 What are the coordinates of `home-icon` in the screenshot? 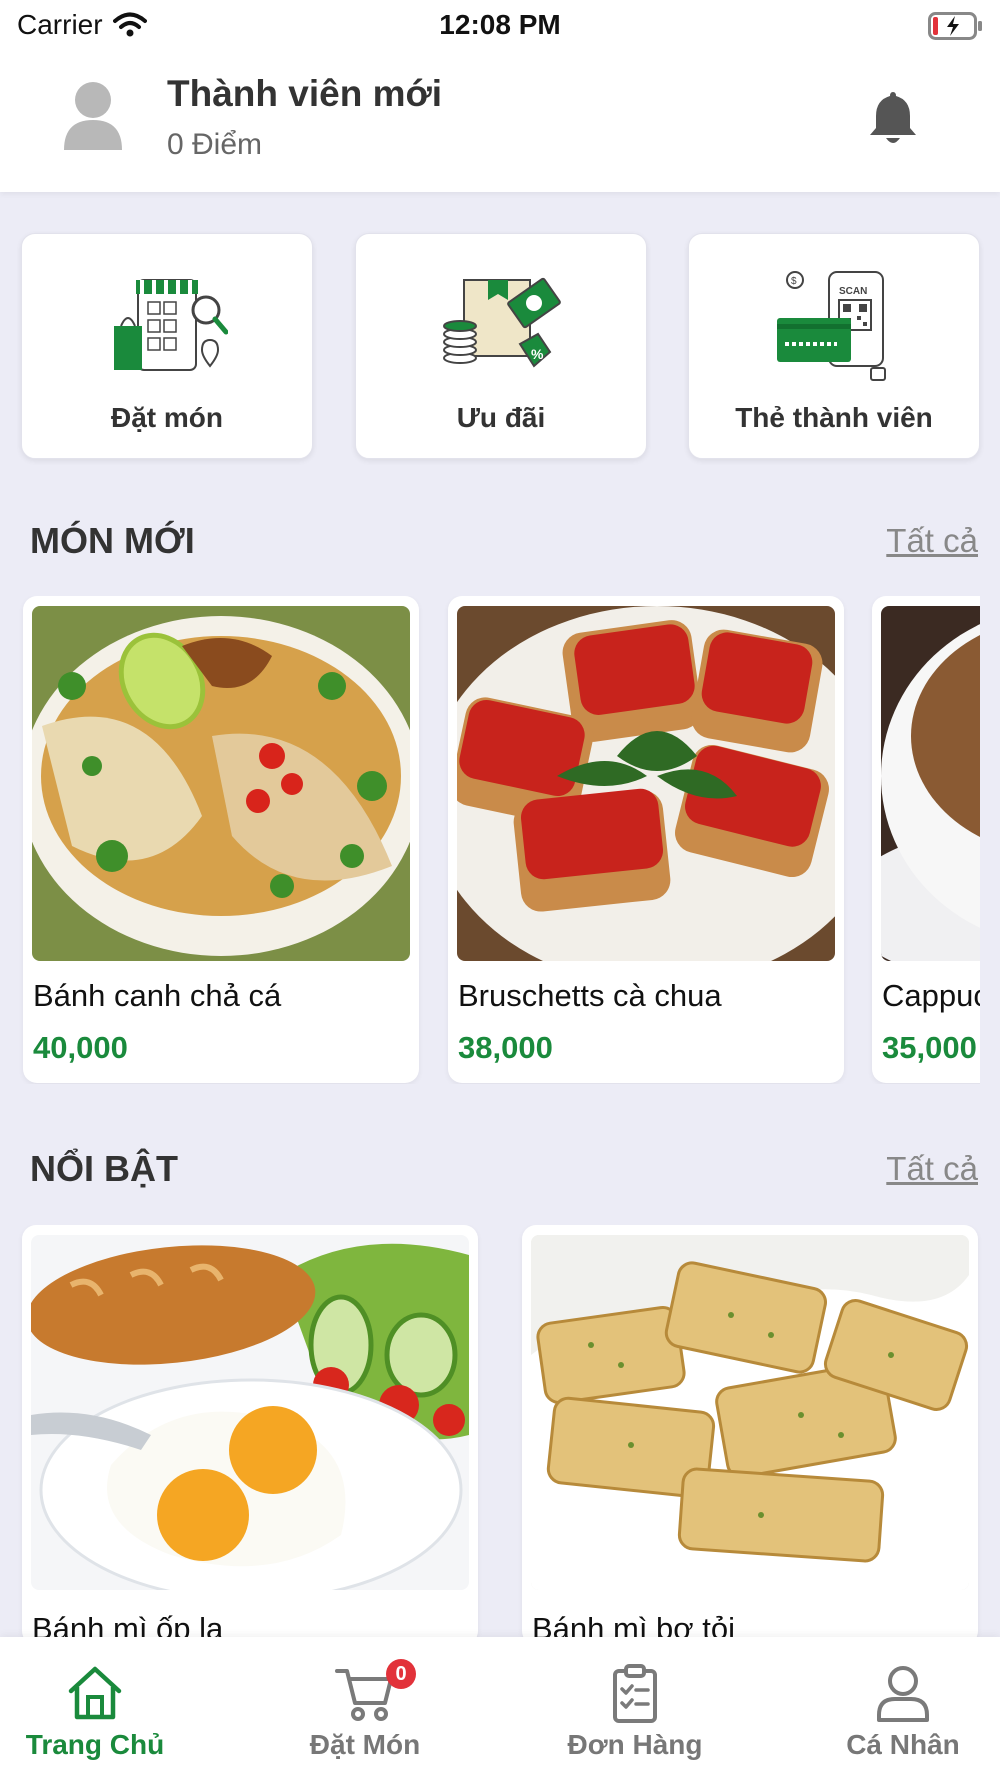 It's located at (95, 1693).